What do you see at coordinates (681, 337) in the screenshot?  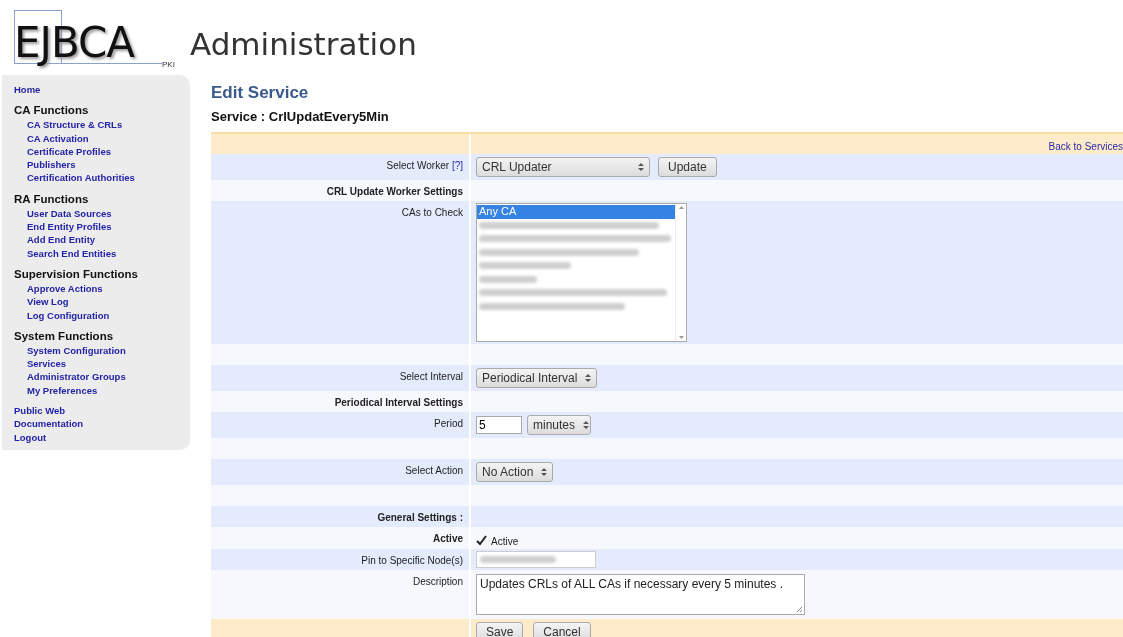 I see `scroll-down-icon` at bounding box center [681, 337].